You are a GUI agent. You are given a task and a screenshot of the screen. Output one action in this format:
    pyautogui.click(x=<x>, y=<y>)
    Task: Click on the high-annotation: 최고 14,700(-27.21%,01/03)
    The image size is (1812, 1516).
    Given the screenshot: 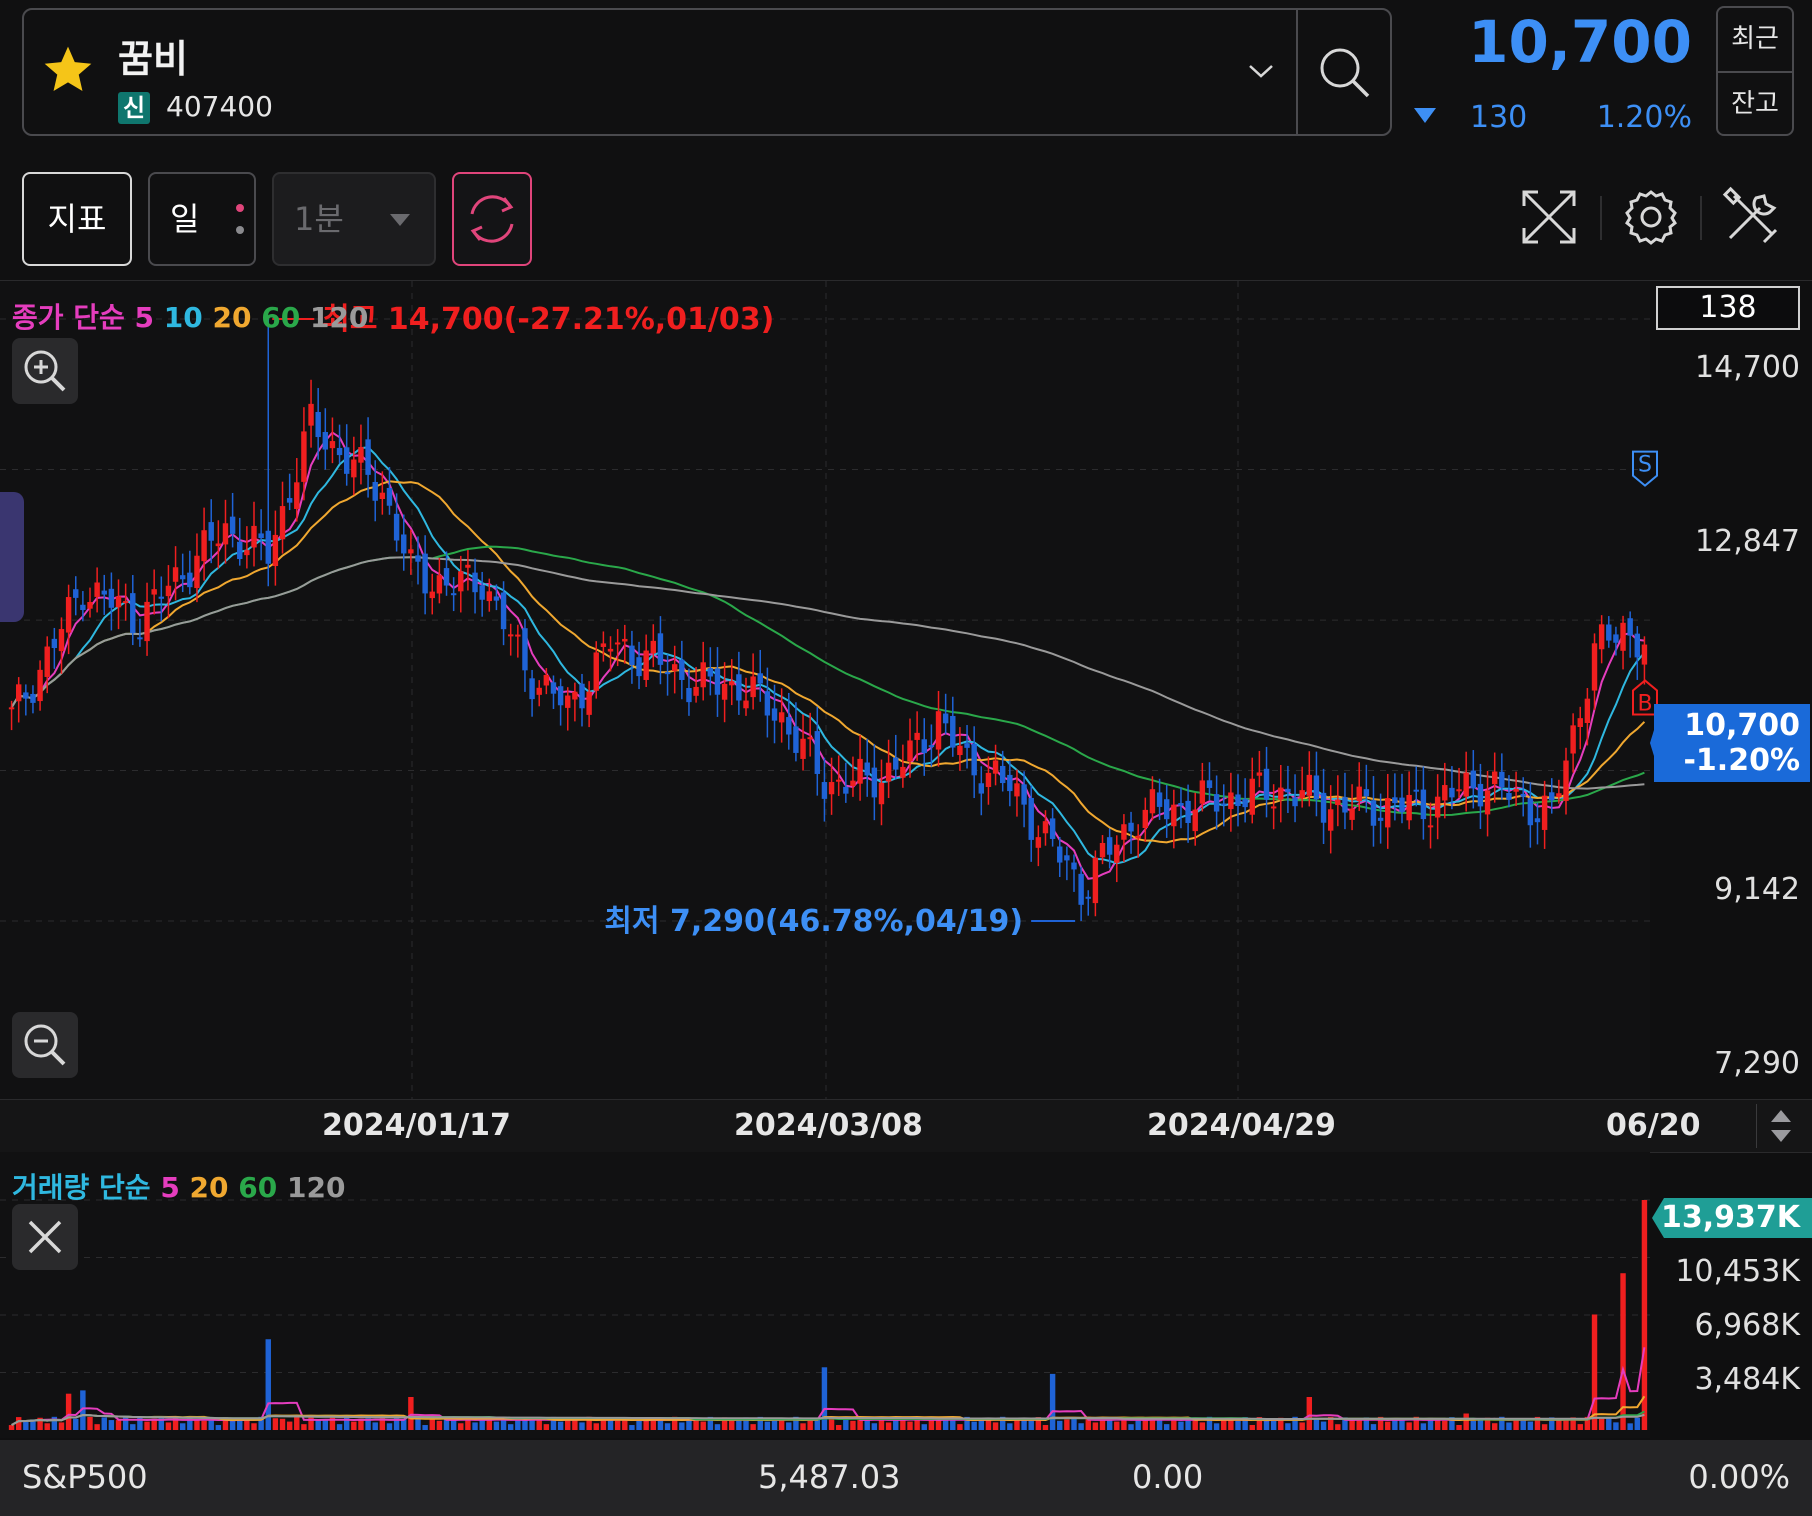 What is the action you would take?
    pyautogui.click(x=548, y=319)
    